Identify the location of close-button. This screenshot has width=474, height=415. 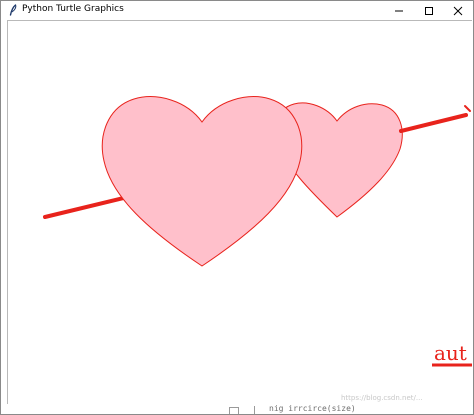
(458, 10).